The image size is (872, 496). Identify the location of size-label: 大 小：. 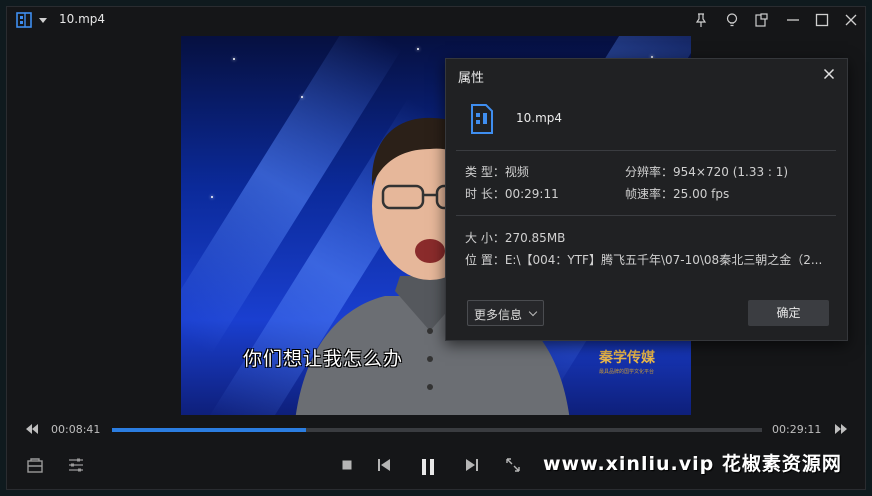
(485, 238).